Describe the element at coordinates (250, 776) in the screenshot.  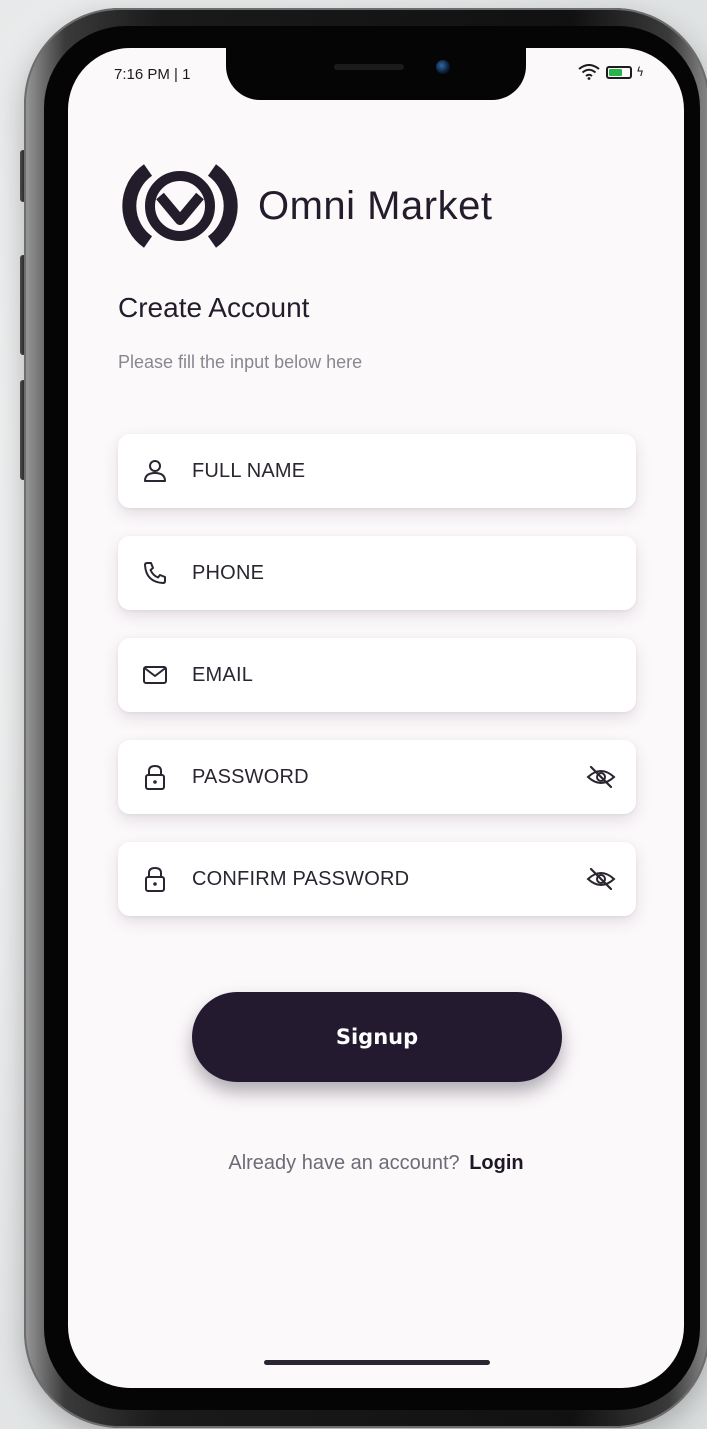
I see `password-placeholder: PASSWORD` at that location.